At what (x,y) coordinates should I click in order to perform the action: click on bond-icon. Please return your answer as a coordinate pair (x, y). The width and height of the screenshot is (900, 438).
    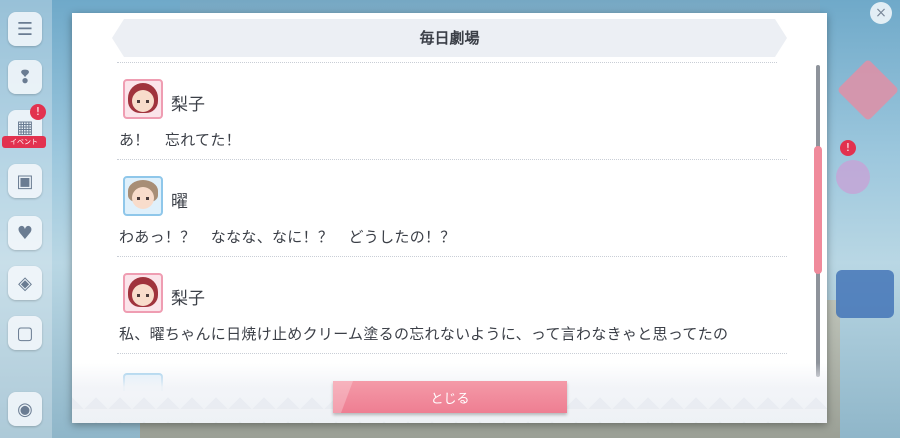
    Looking at the image, I should click on (853, 177).